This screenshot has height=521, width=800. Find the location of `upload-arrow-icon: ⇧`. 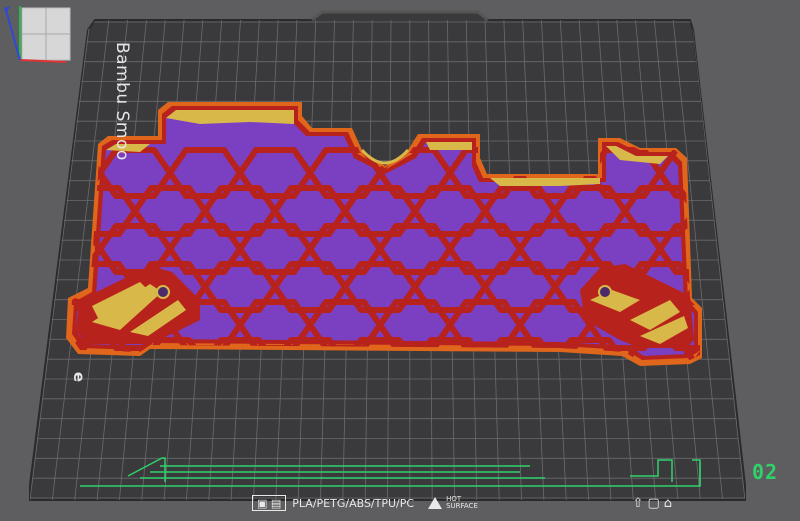

upload-arrow-icon: ⇧ is located at coordinates (638, 503).